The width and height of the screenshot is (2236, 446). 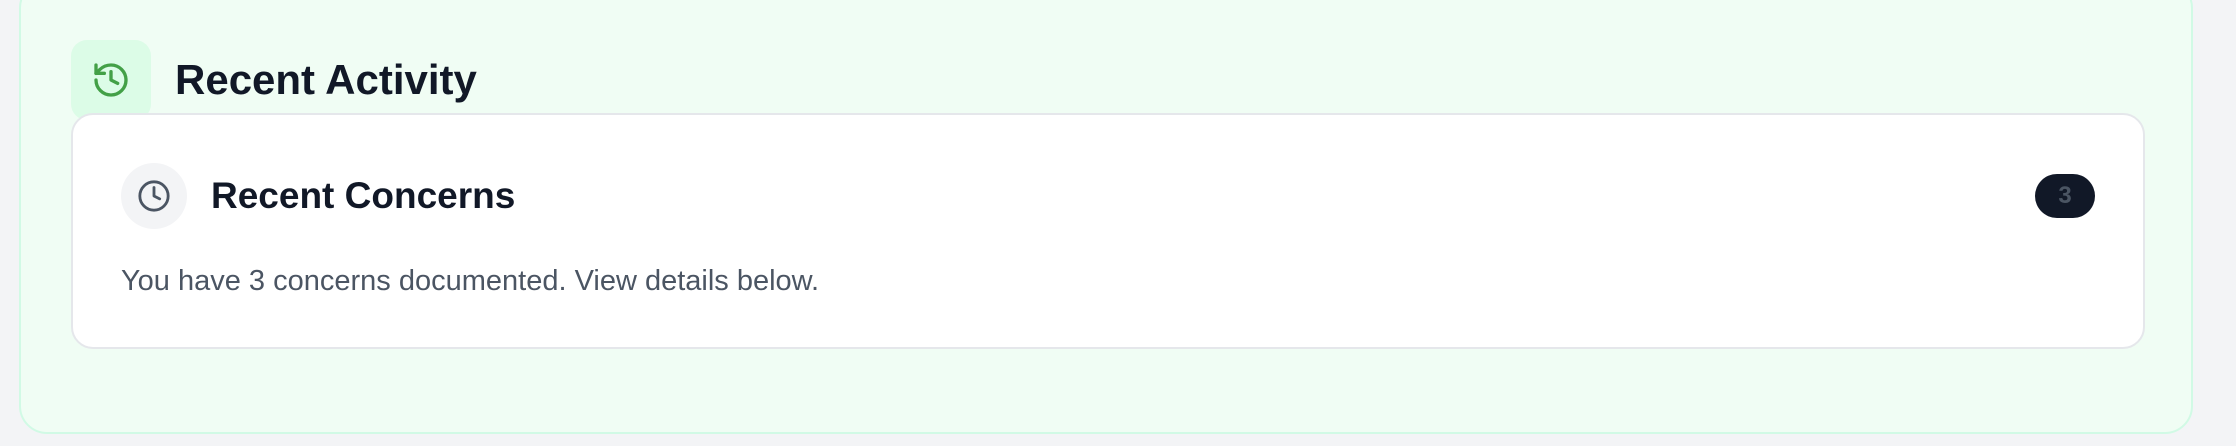 I want to click on clock-icon, so click(x=154, y=196).